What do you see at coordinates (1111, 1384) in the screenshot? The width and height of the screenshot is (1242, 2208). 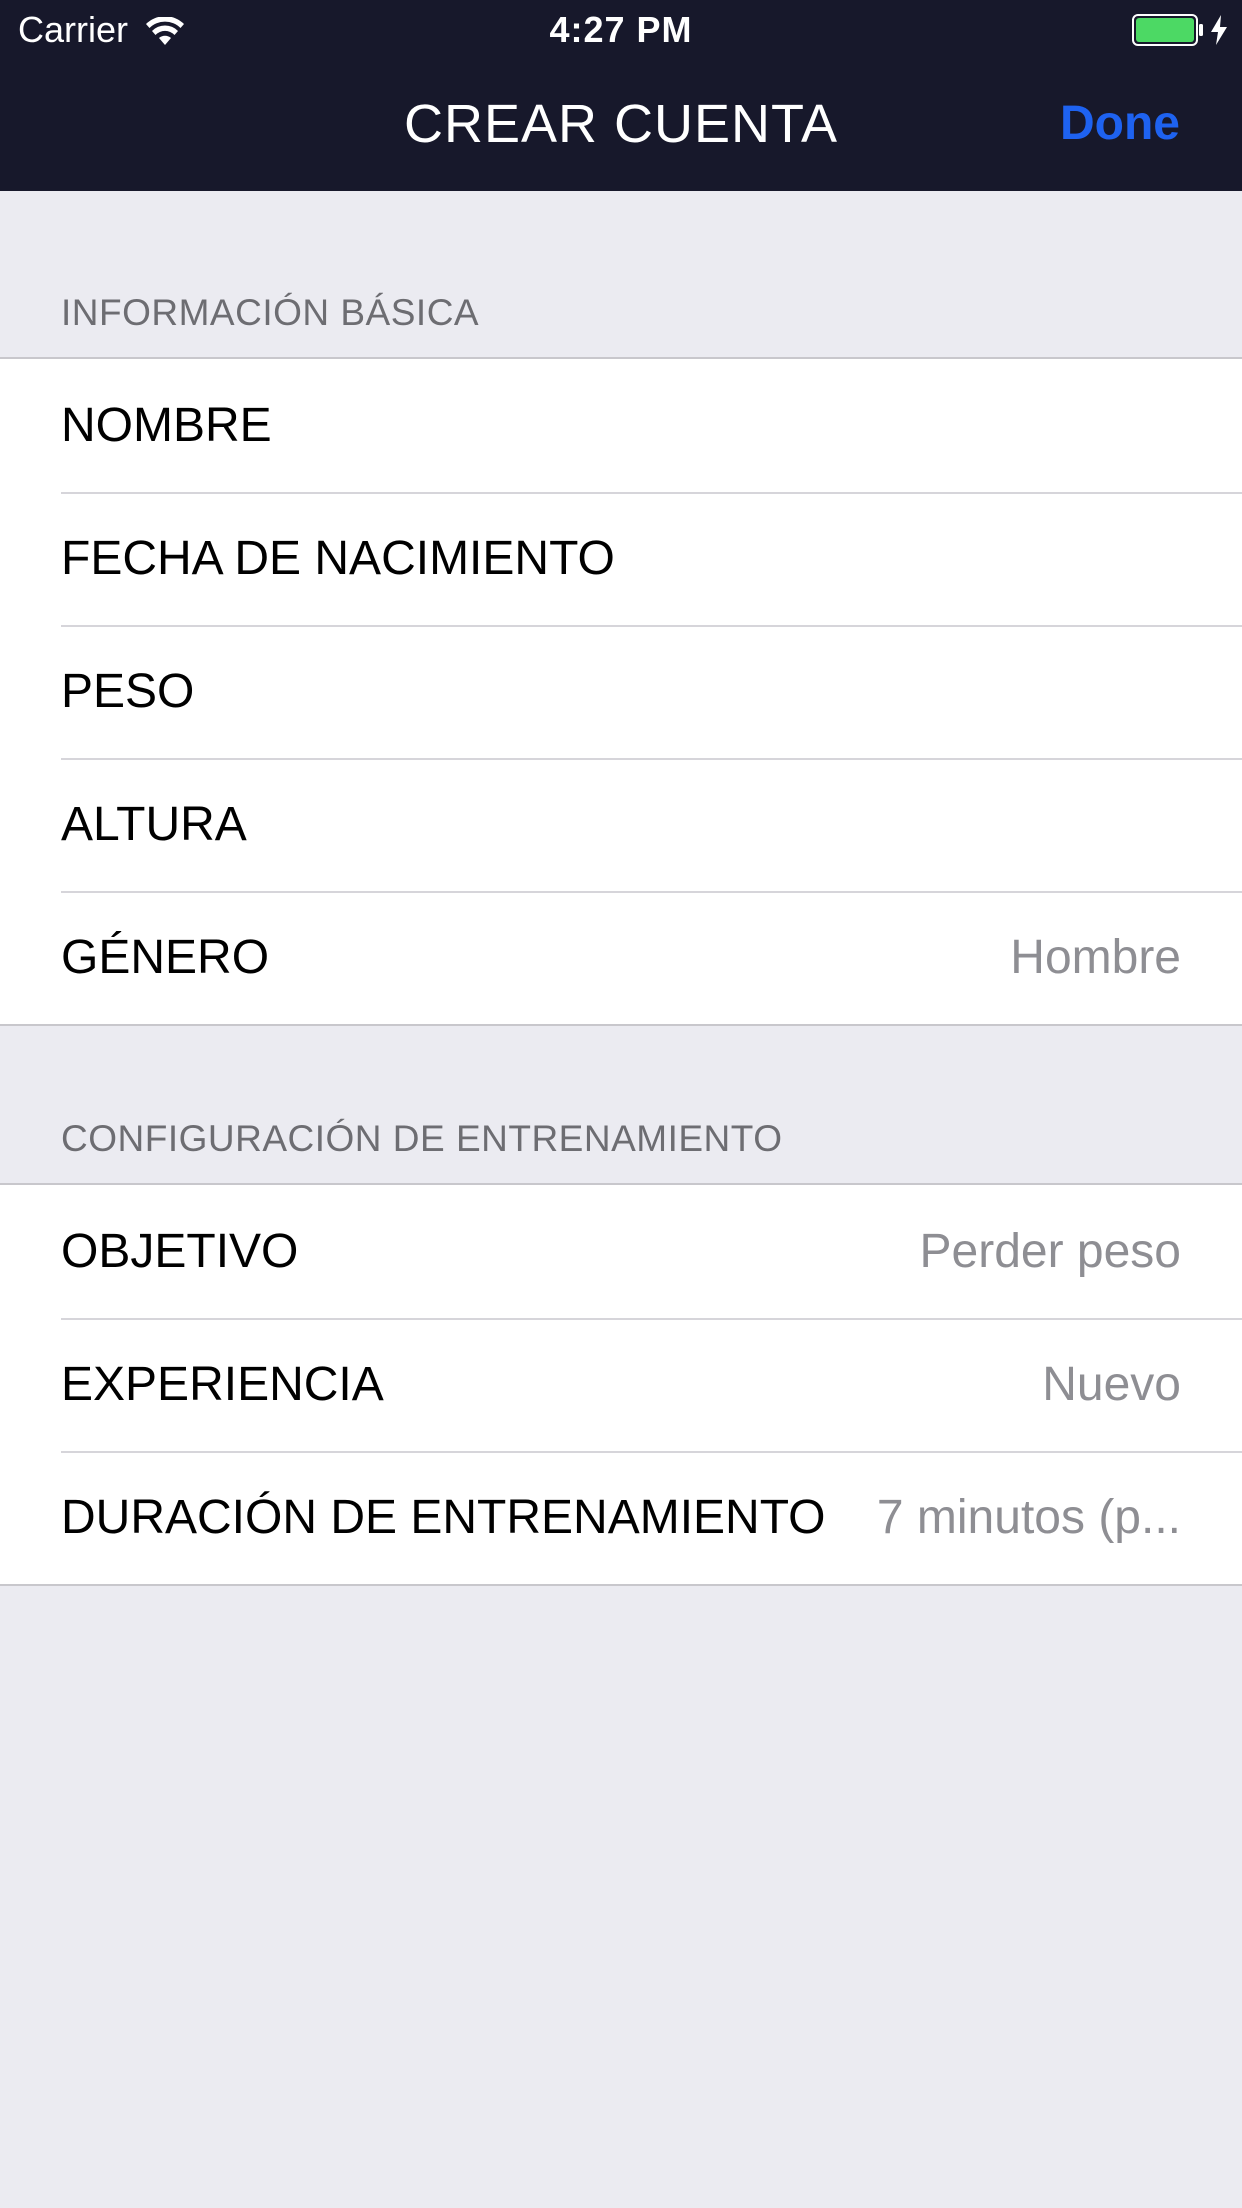 I see `experiencia-value: Nuevo` at bounding box center [1111, 1384].